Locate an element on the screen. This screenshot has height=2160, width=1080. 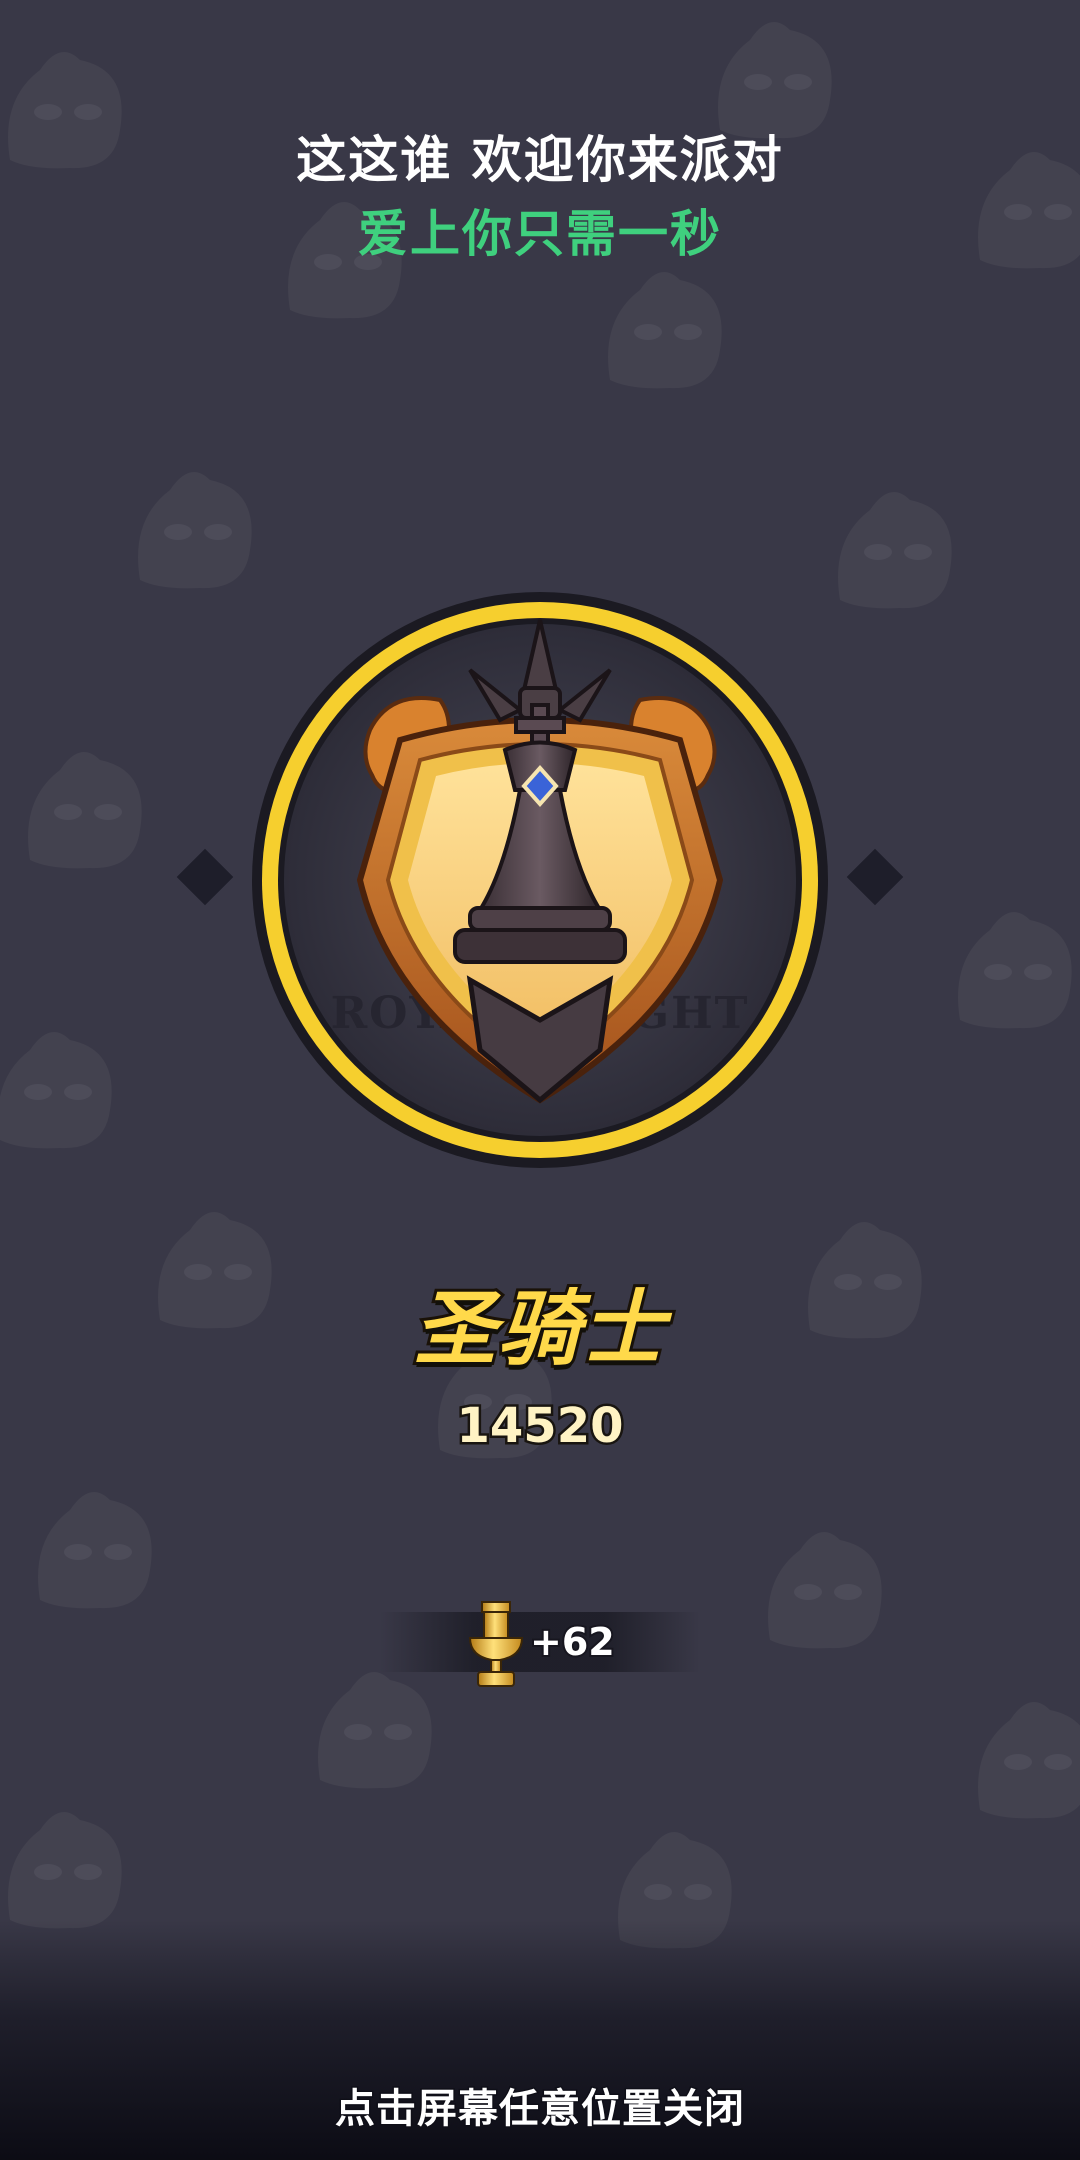
header: 这这谁 欢迎你来派对 爱上你只需一秒 is located at coordinates (540, 197).